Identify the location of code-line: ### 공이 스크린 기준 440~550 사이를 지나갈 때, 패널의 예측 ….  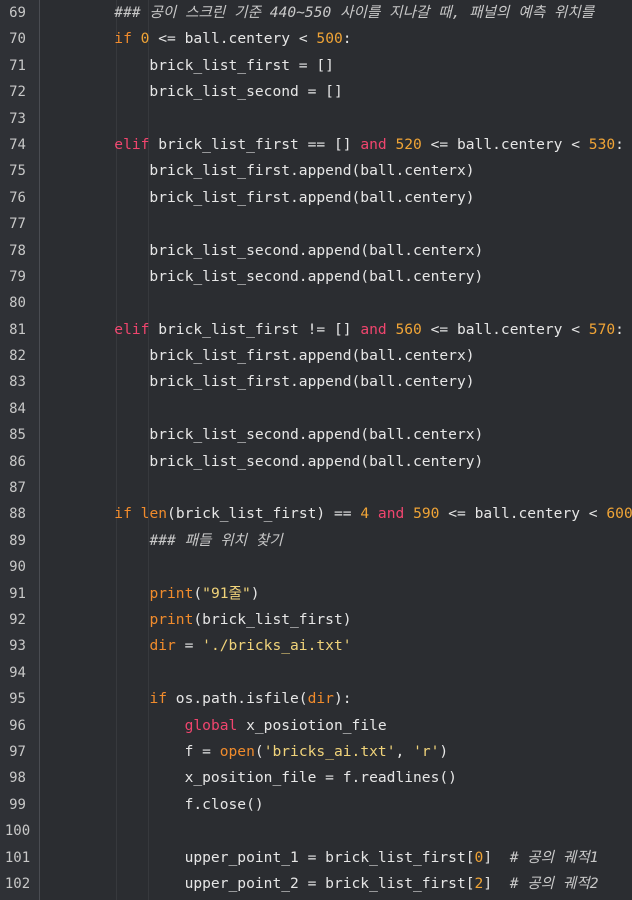
(336, 13).